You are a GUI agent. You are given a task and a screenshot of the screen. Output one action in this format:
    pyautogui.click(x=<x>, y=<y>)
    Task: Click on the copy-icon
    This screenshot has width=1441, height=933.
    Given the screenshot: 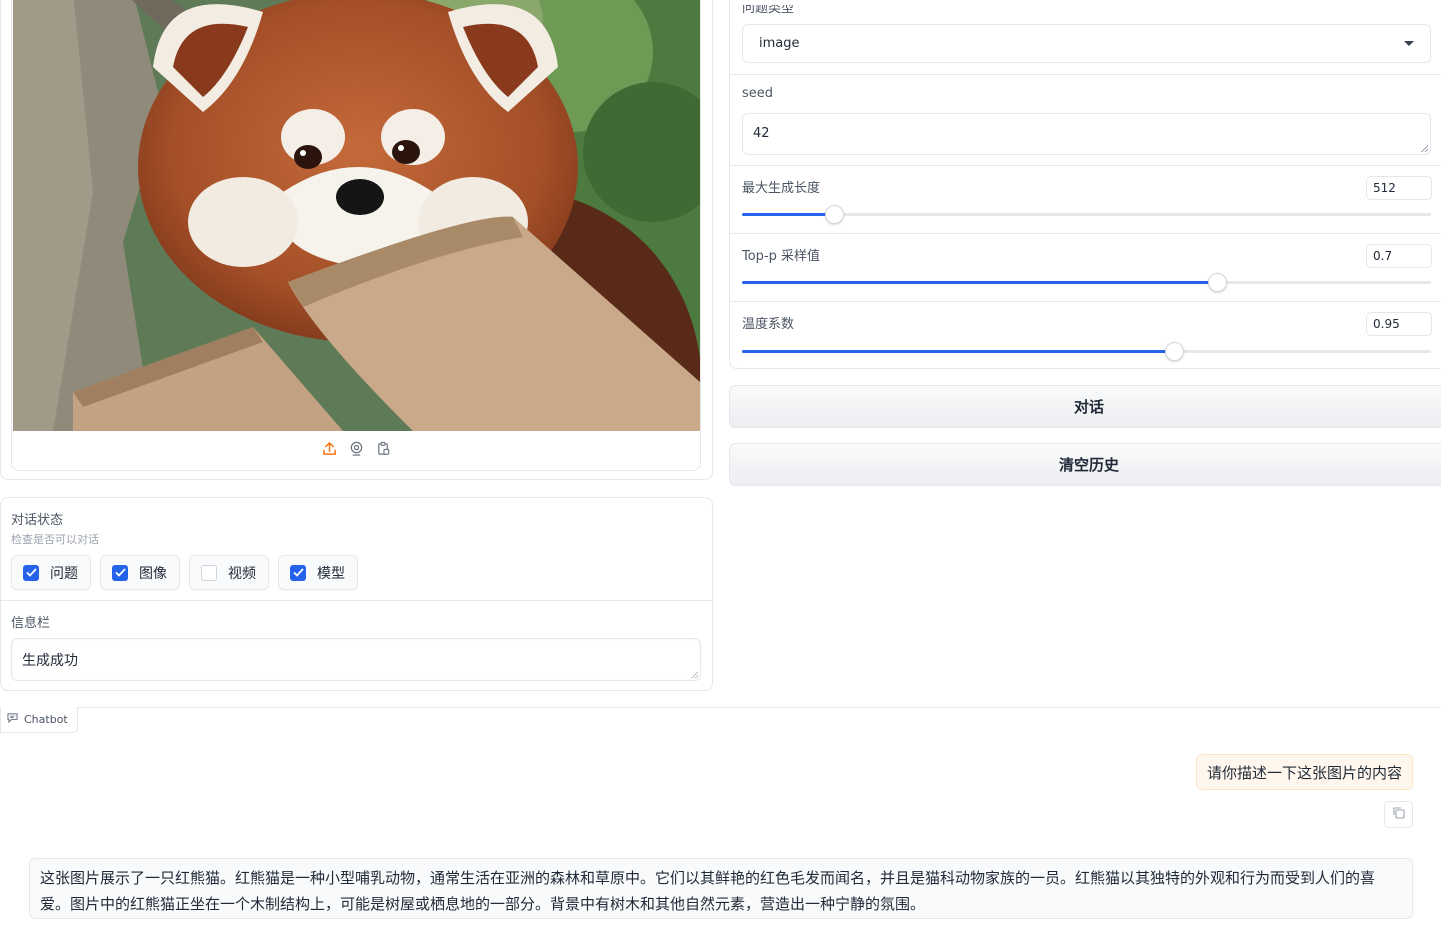 What is the action you would take?
    pyautogui.click(x=1399, y=814)
    